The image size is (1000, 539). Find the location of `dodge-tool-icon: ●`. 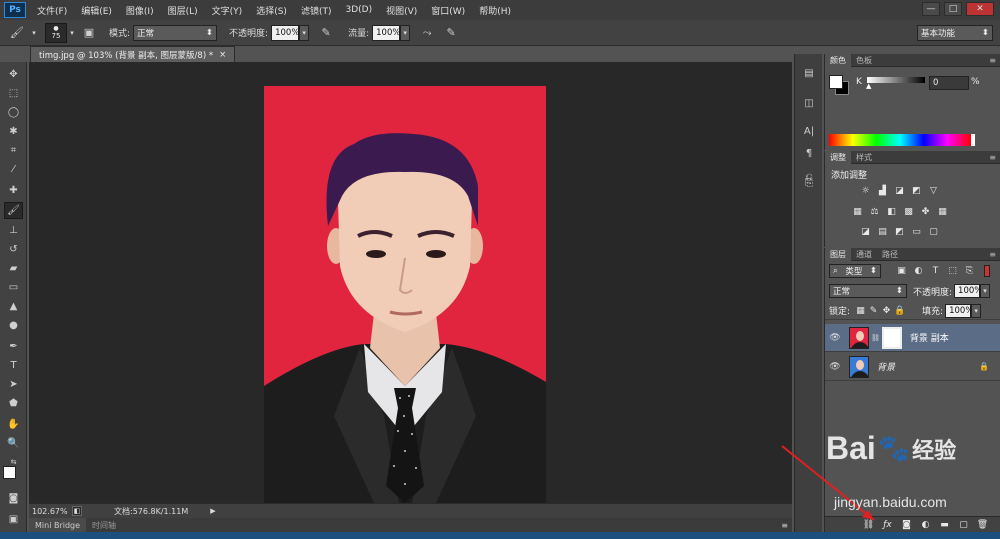

dodge-tool-icon: ● is located at coordinates (13, 325).